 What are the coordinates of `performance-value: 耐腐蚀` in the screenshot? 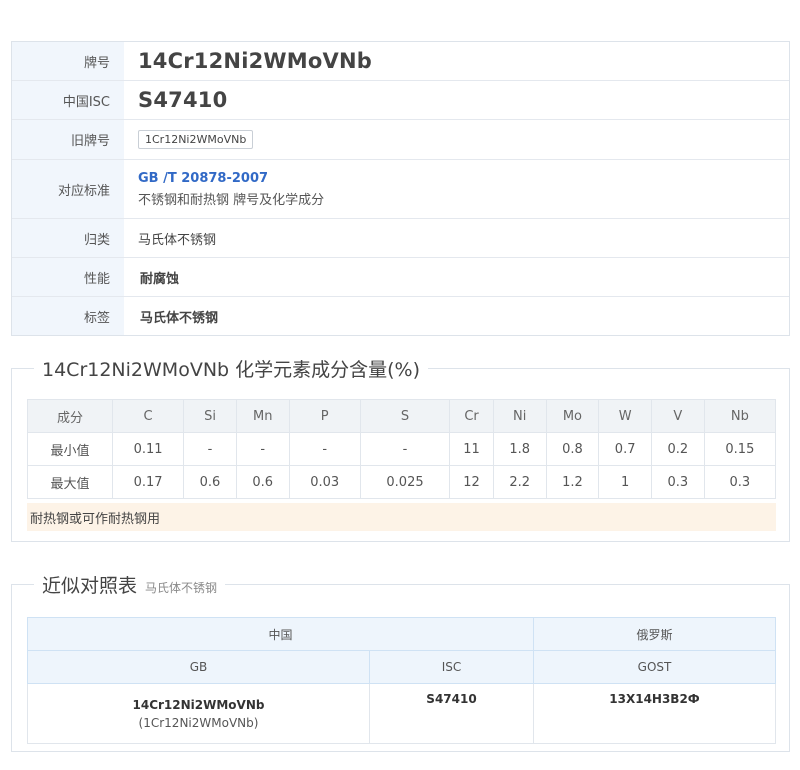 It's located at (463, 277).